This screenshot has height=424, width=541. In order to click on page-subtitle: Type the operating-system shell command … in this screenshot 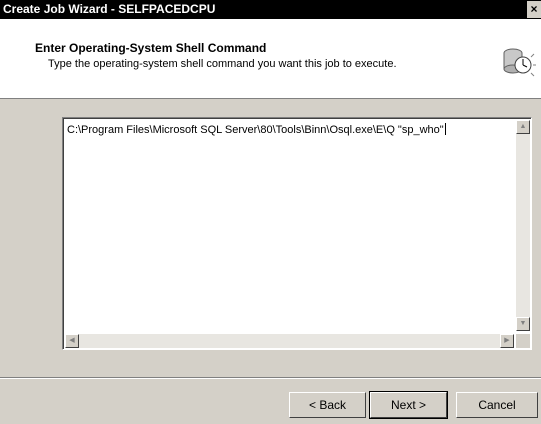, I will do `click(222, 64)`.